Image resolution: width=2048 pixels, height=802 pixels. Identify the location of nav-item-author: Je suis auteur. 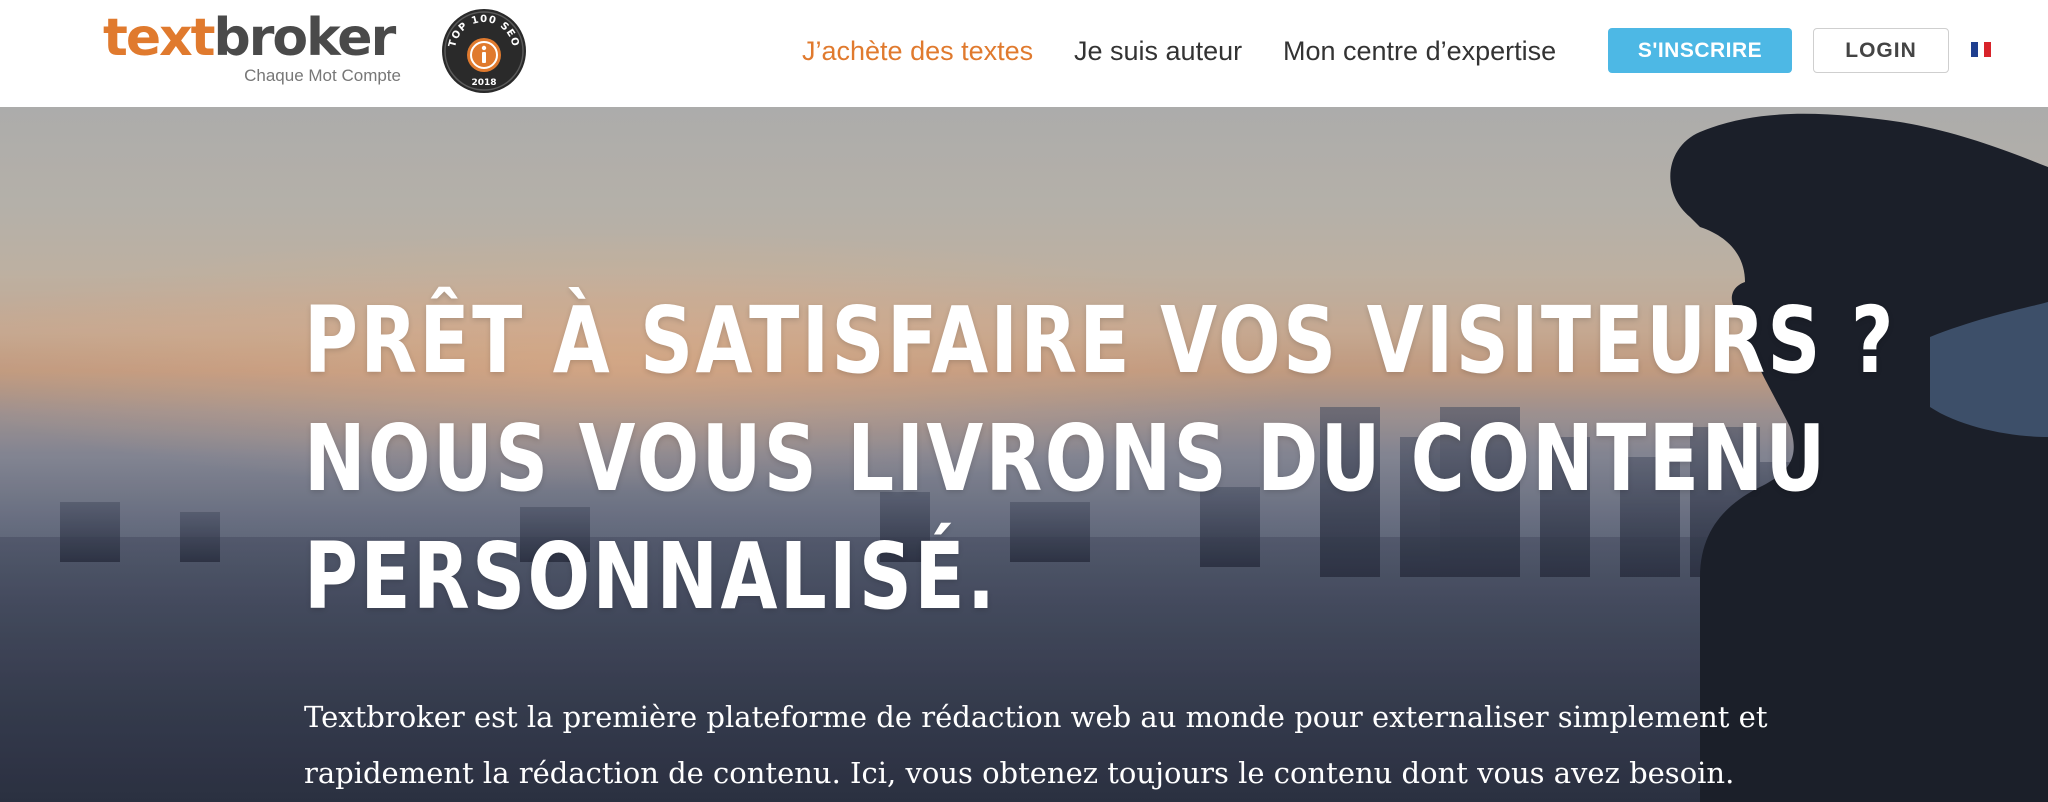
(1158, 51).